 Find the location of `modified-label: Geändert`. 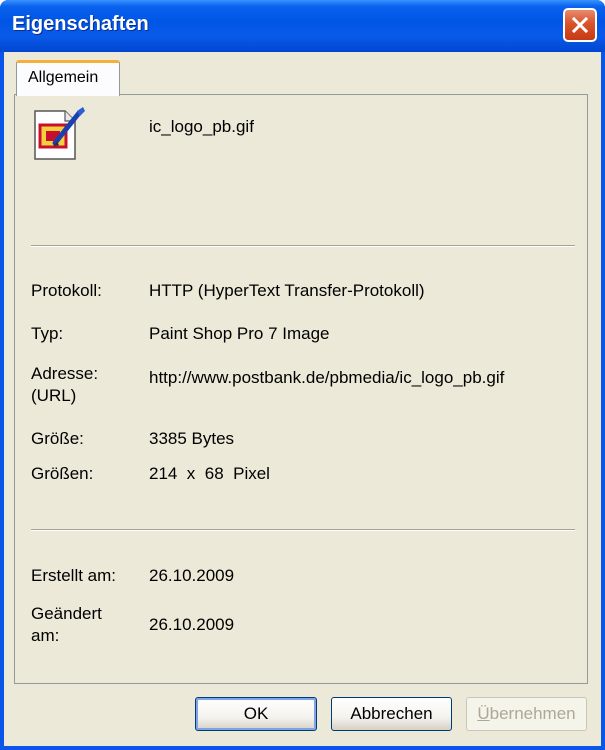

modified-label: Geändert is located at coordinates (66, 613).